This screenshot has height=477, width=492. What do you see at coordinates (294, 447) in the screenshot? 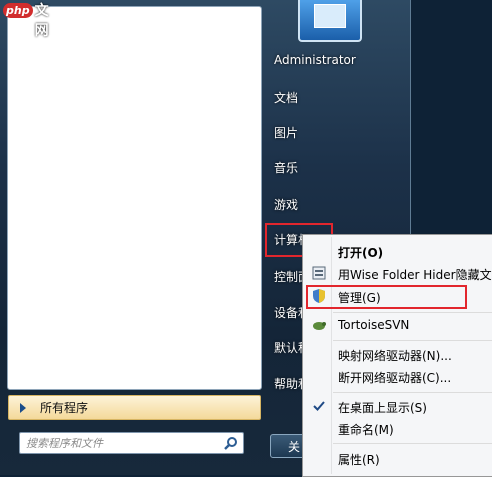
I see `shutdown-label: 关` at bounding box center [294, 447].